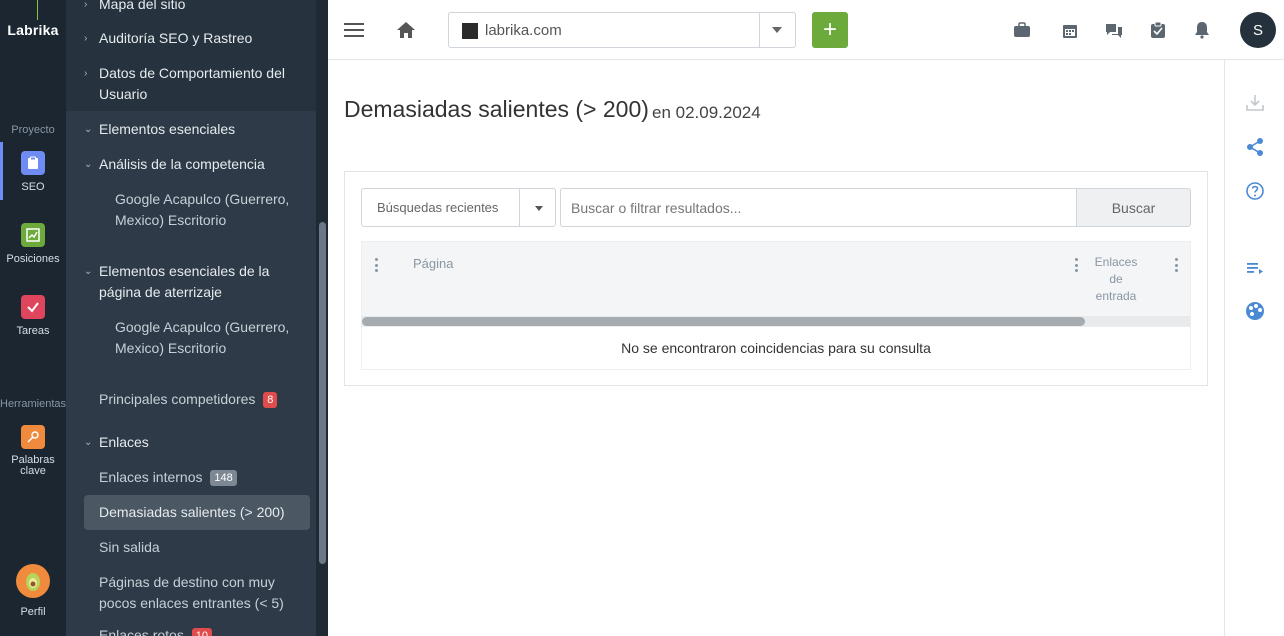 The image size is (1284, 636). Describe the element at coordinates (270, 400) in the screenshot. I see `count-badge: 8` at that location.